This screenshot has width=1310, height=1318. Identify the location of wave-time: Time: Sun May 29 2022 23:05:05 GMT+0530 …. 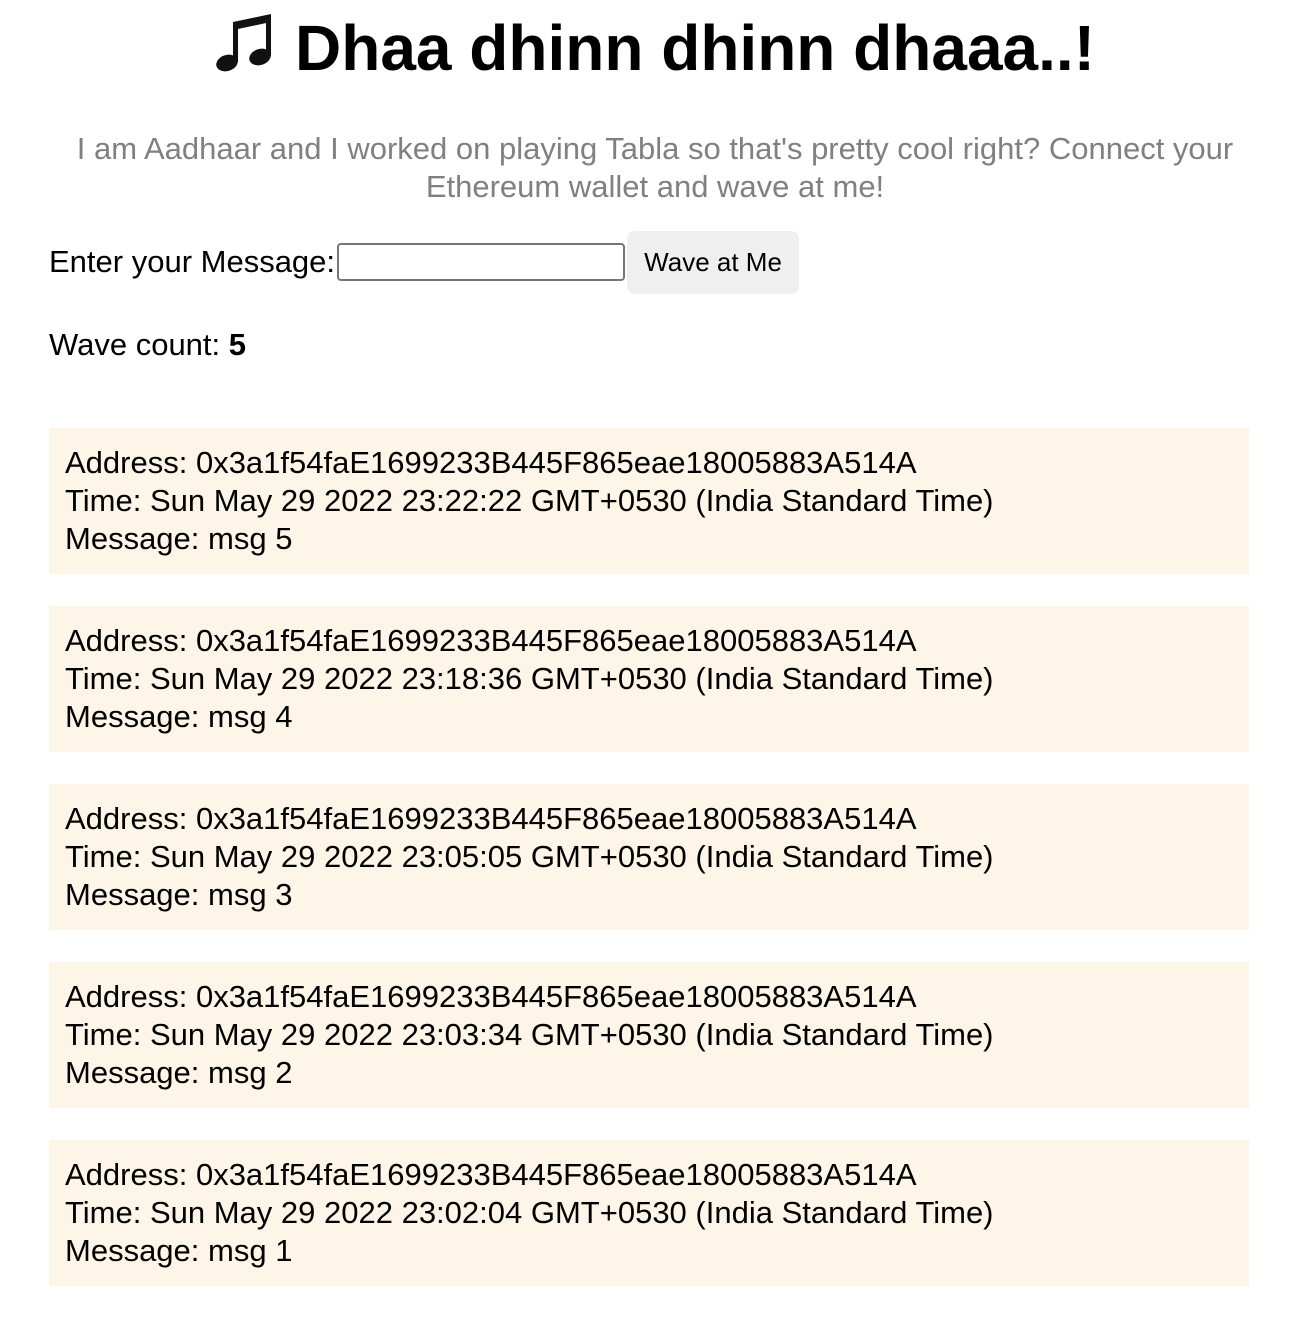
(529, 856).